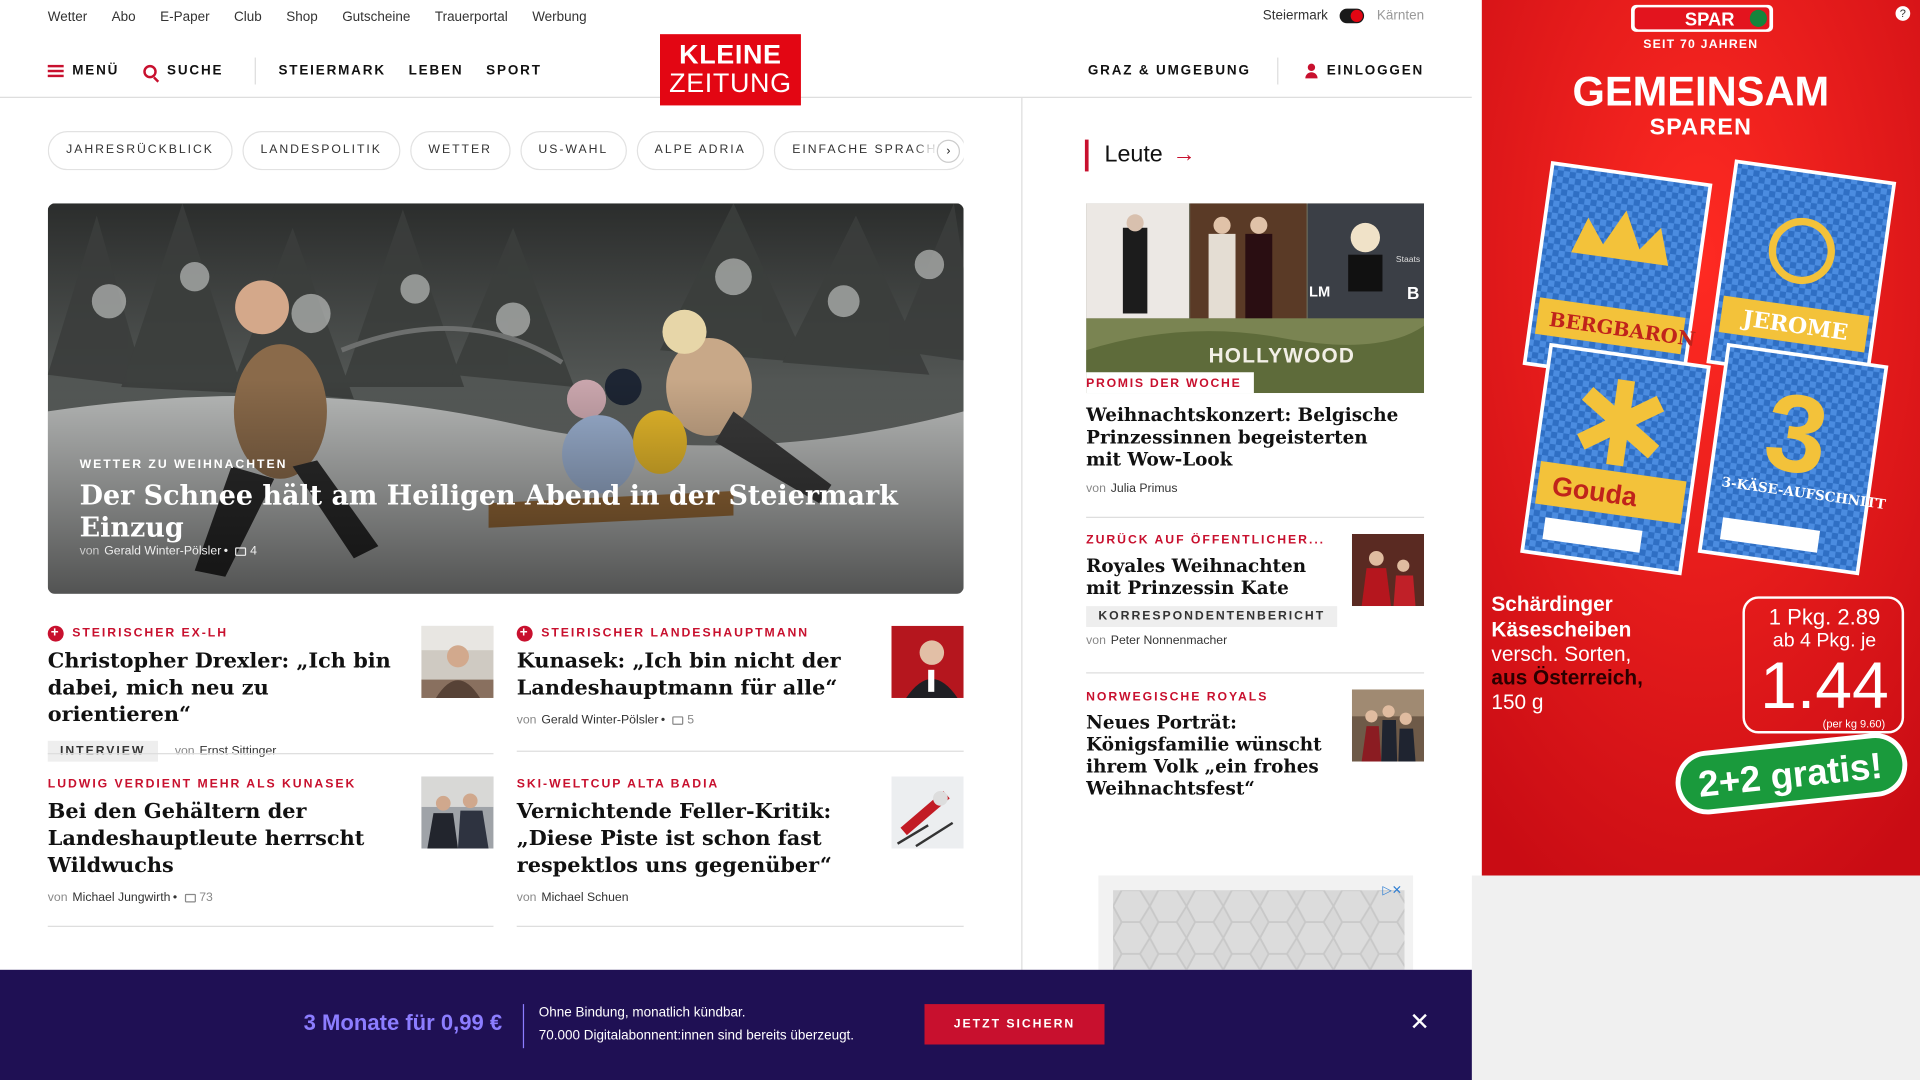 This screenshot has width=1920, height=1080. I want to click on article-comments: 5, so click(690, 720).